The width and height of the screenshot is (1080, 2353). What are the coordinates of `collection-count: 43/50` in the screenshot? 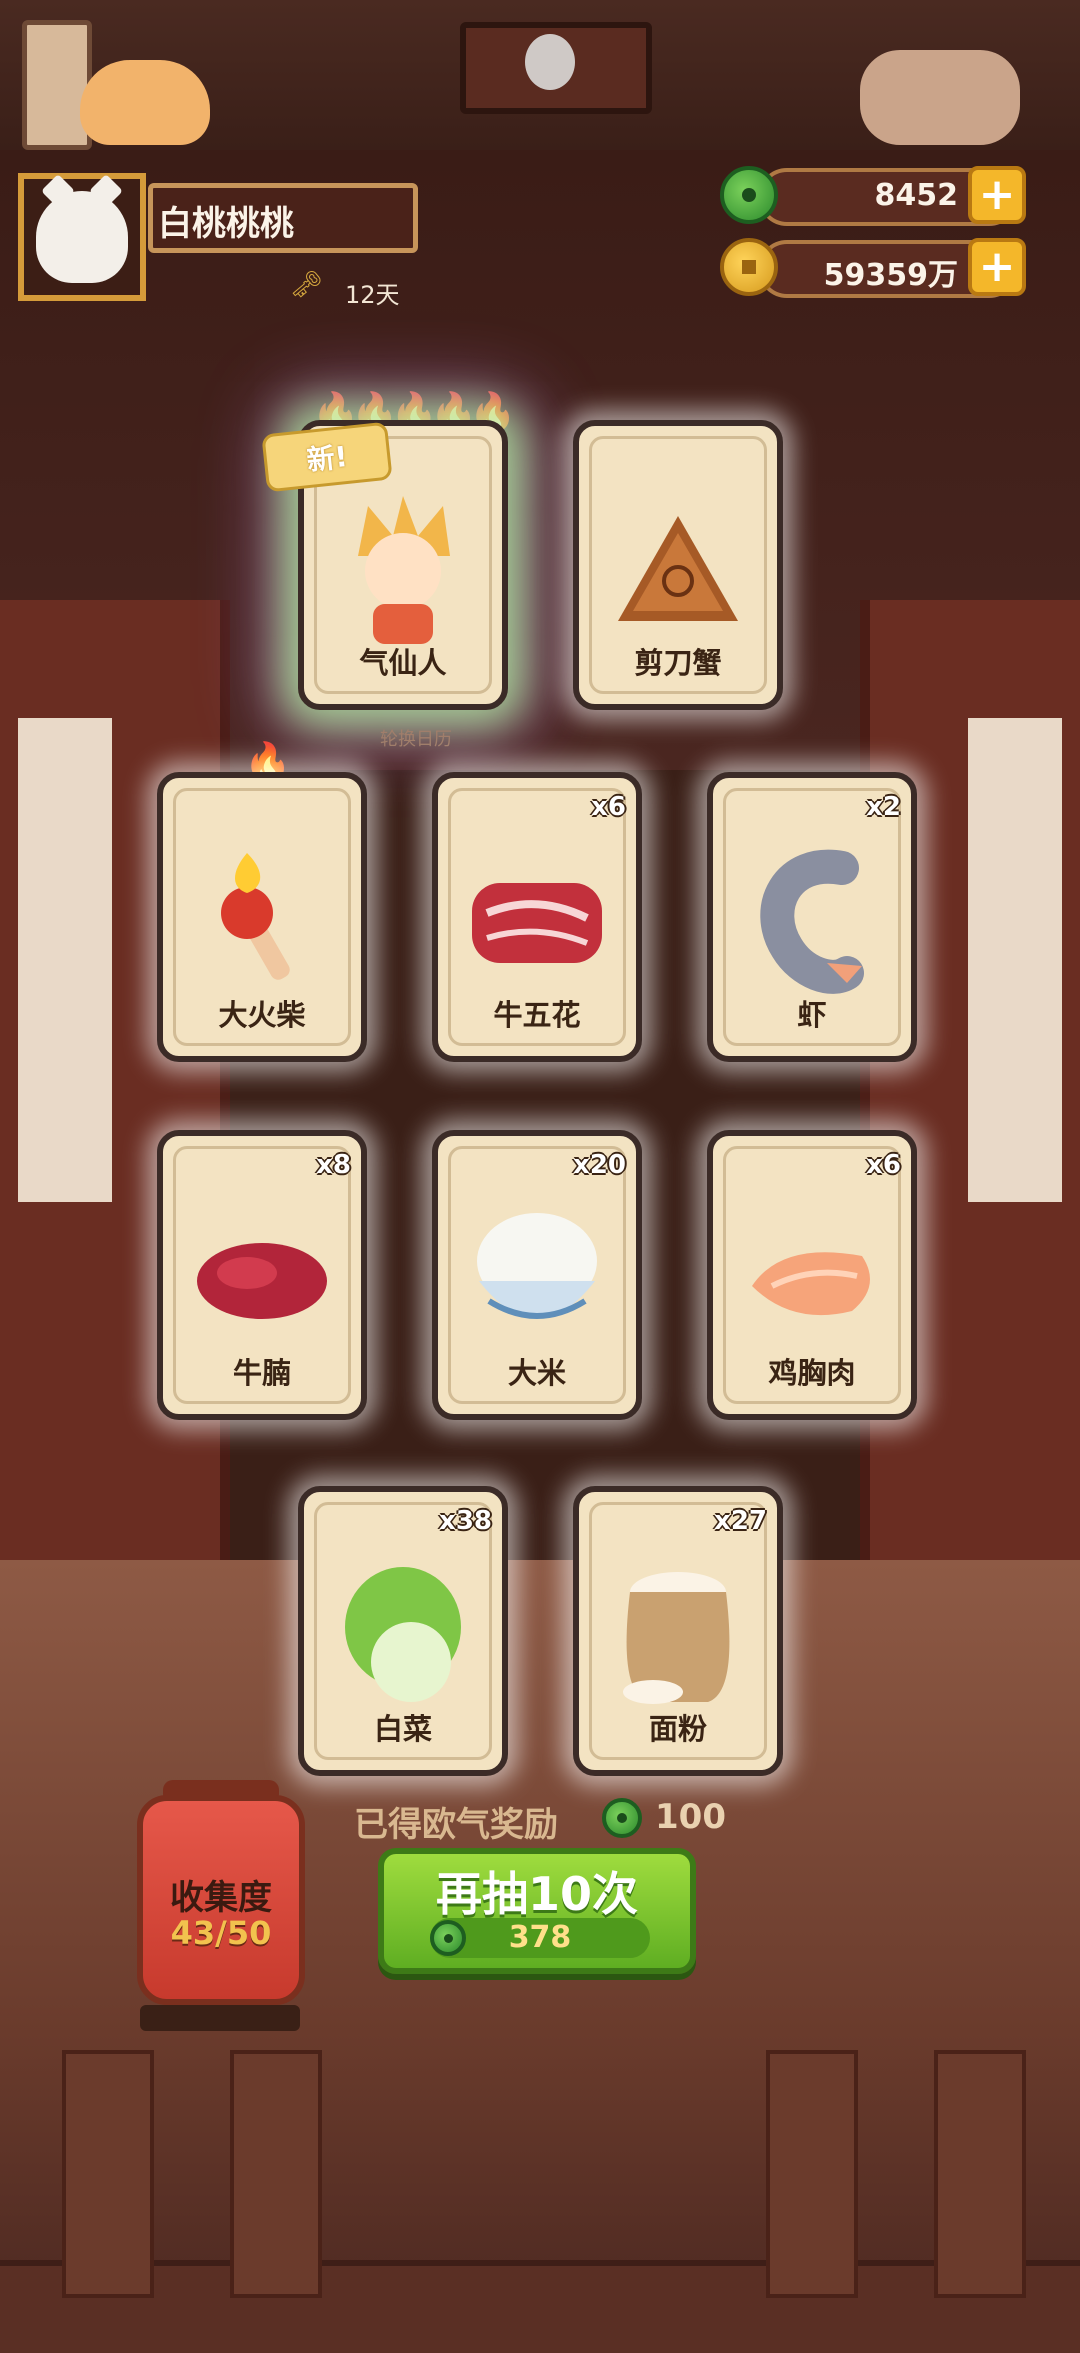 It's located at (221, 1933).